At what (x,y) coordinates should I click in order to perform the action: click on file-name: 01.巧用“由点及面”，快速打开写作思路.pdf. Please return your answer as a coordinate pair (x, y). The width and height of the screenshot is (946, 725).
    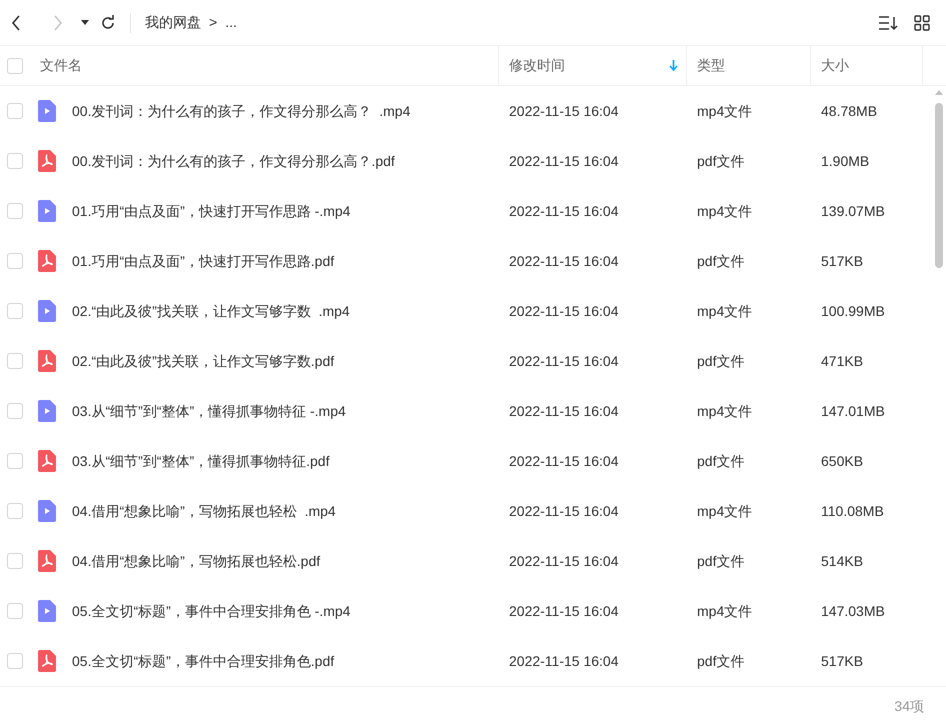
    Looking at the image, I should click on (203, 261).